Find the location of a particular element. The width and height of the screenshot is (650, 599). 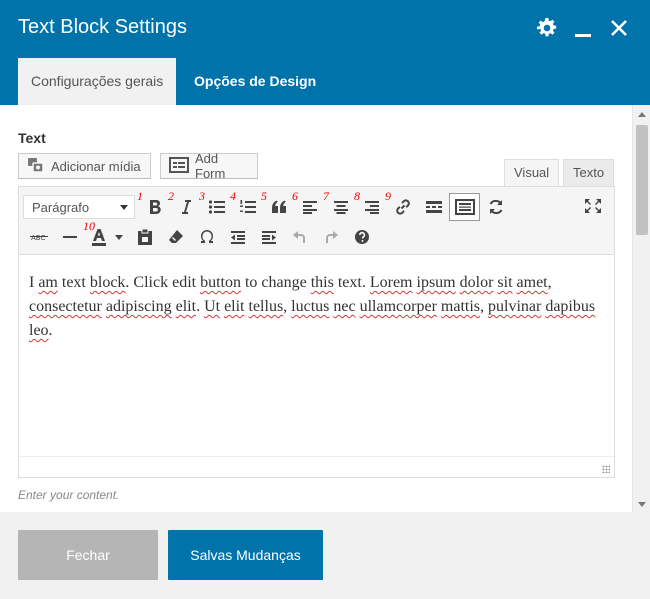

close-icon is located at coordinates (619, 28).